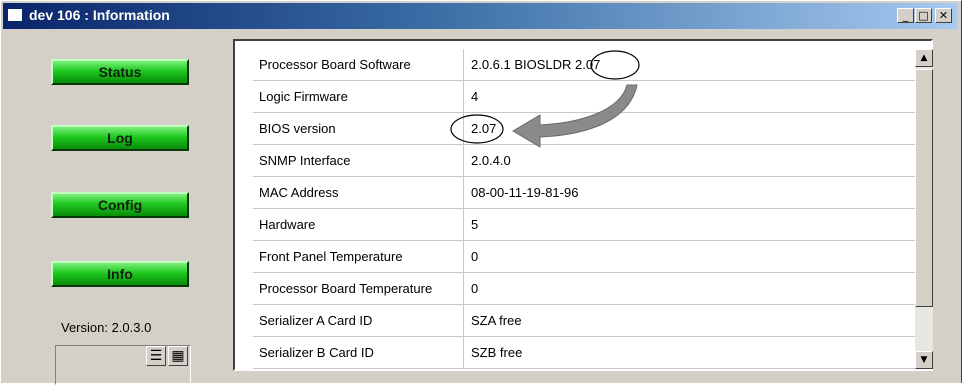 This screenshot has height=385, width=964. Describe the element at coordinates (120, 205) in the screenshot. I see `config-button: Config` at that location.